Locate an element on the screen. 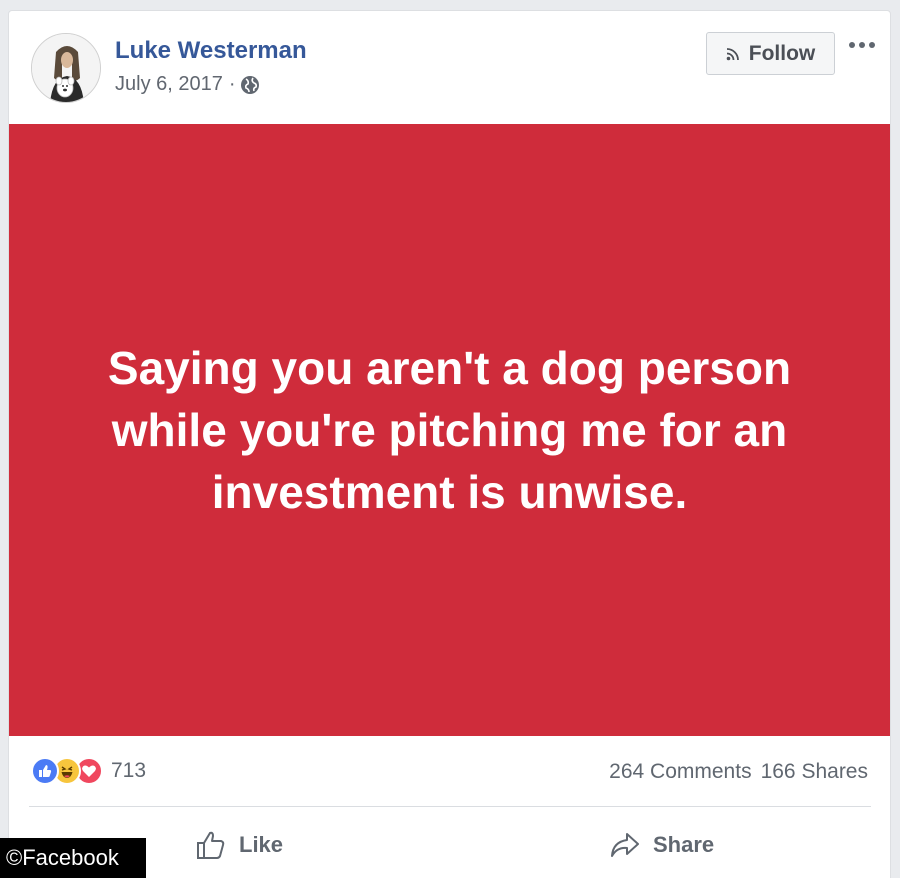  share-button: Share is located at coordinates (661, 845).